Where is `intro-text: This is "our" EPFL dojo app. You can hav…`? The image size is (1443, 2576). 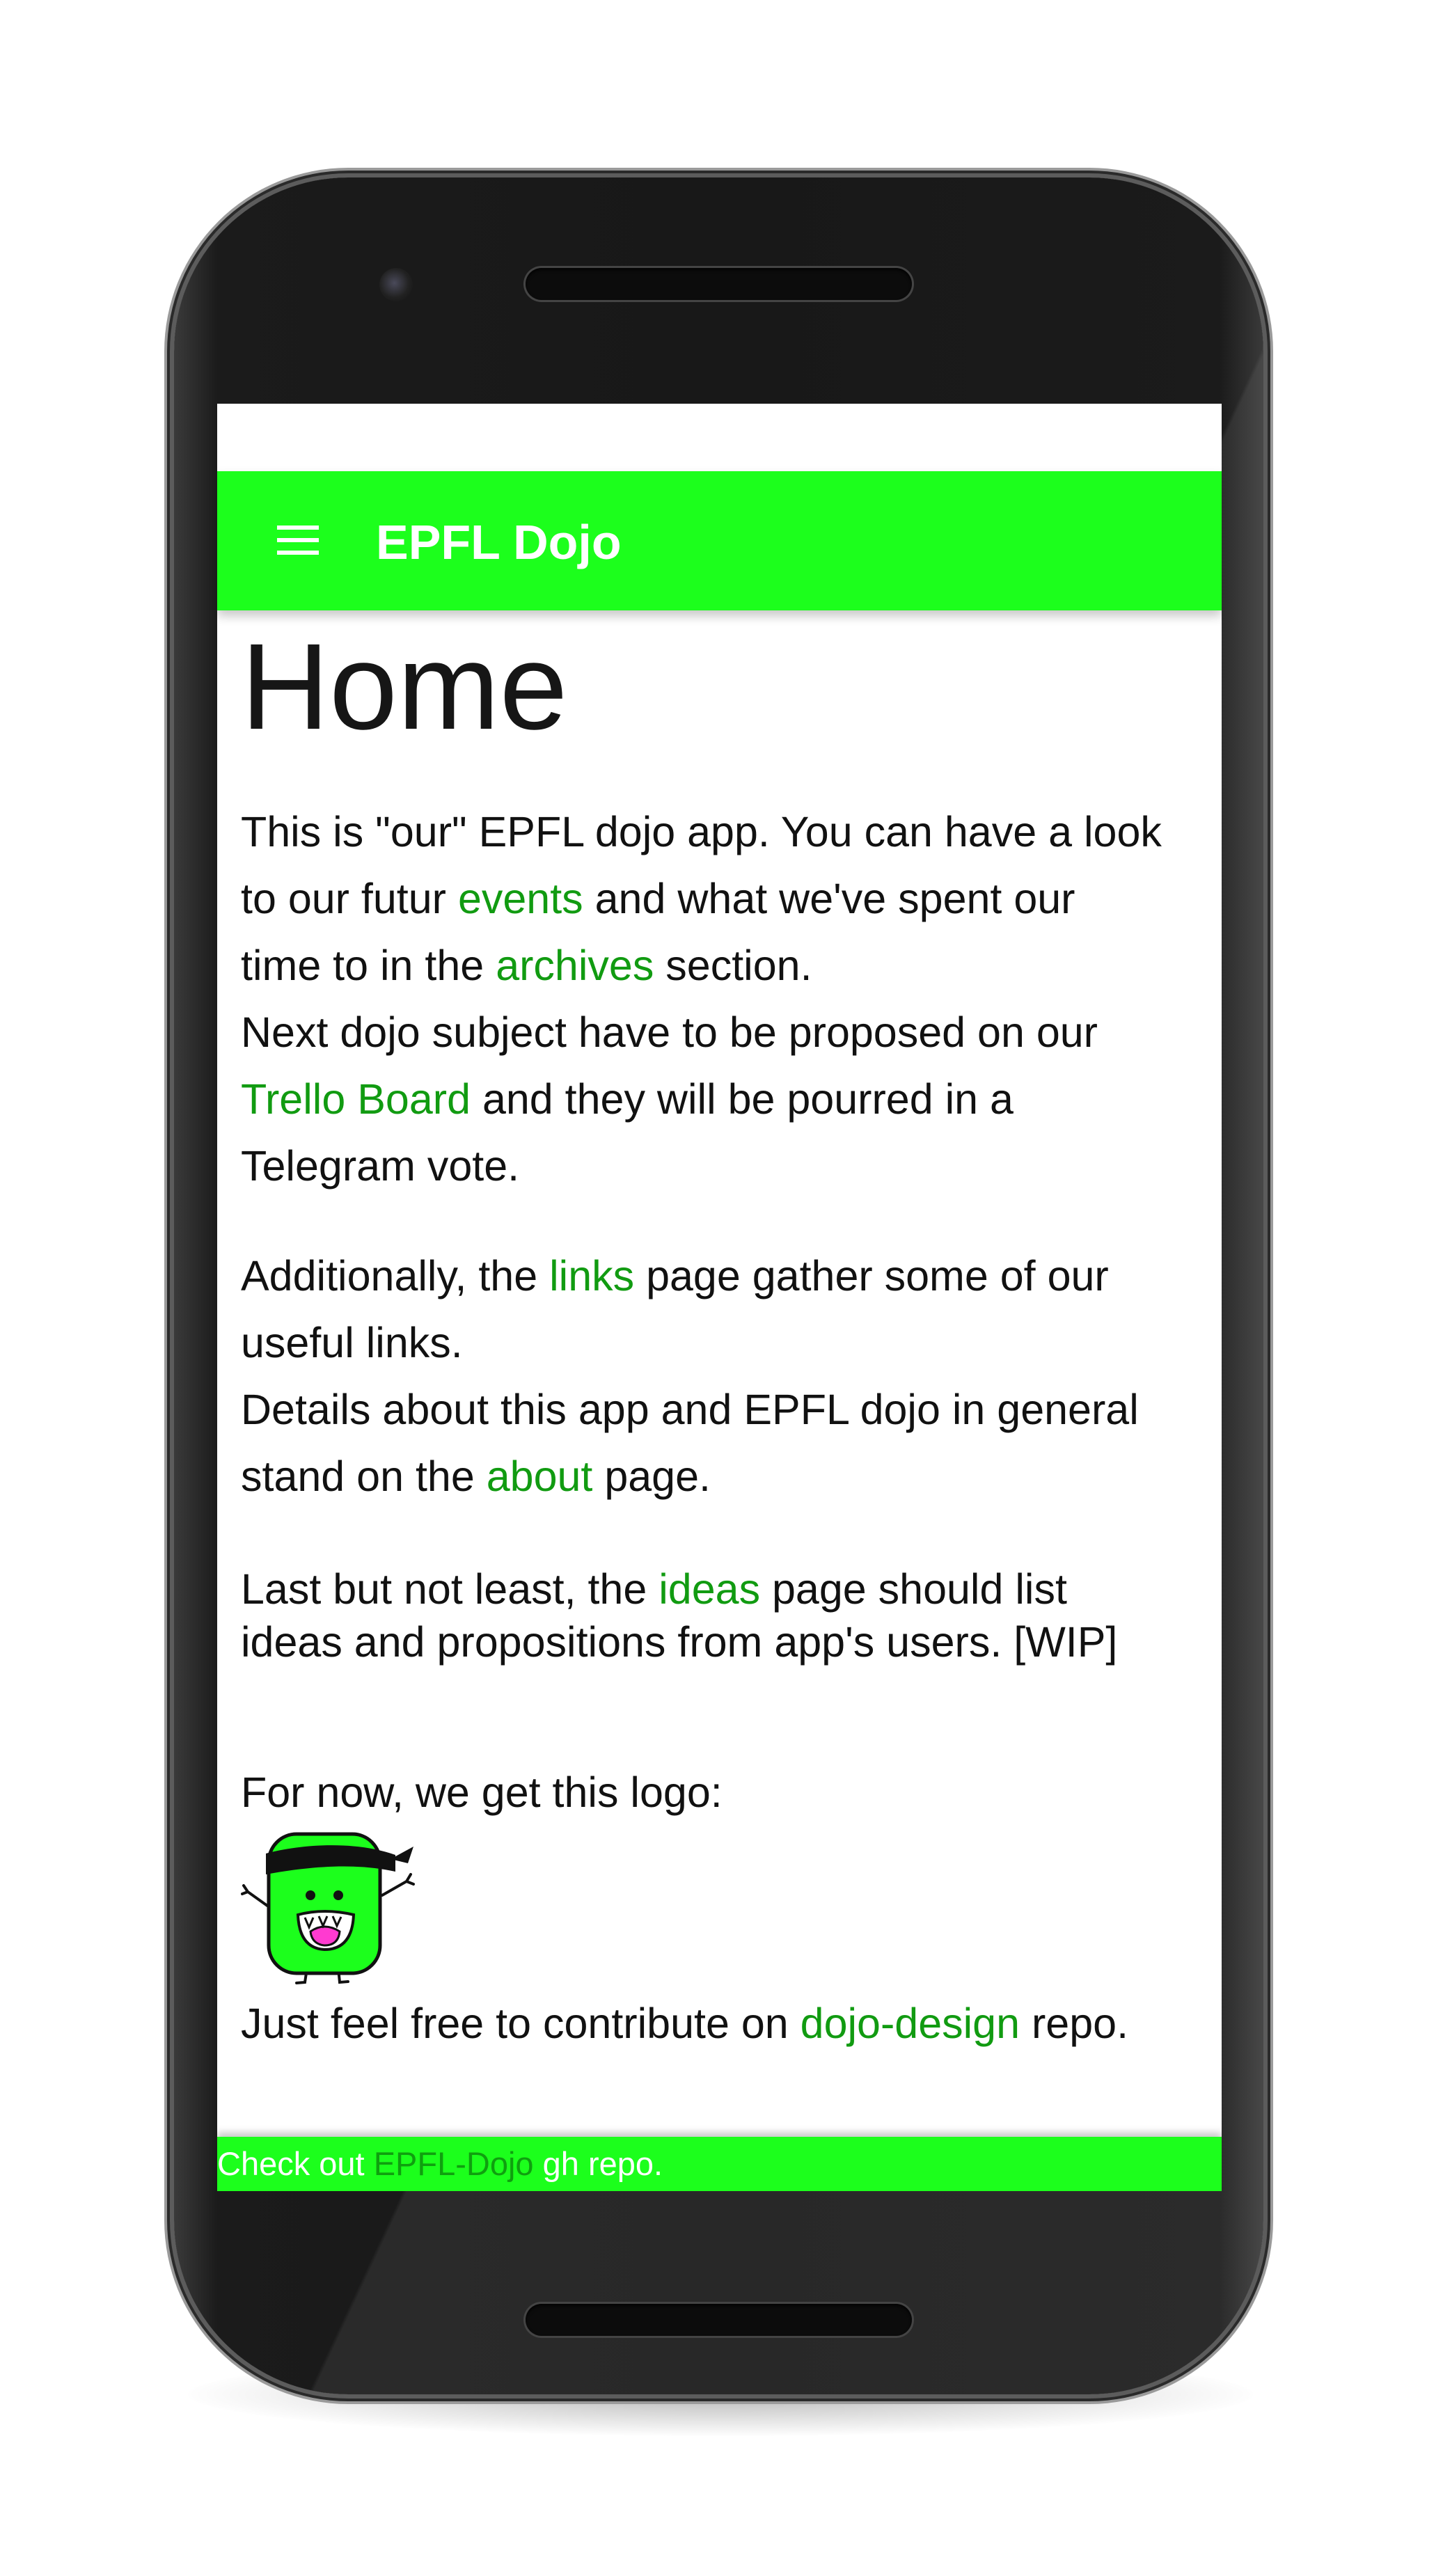 intro-text: This is "our" EPFL dojo app. You can hav… is located at coordinates (701, 831).